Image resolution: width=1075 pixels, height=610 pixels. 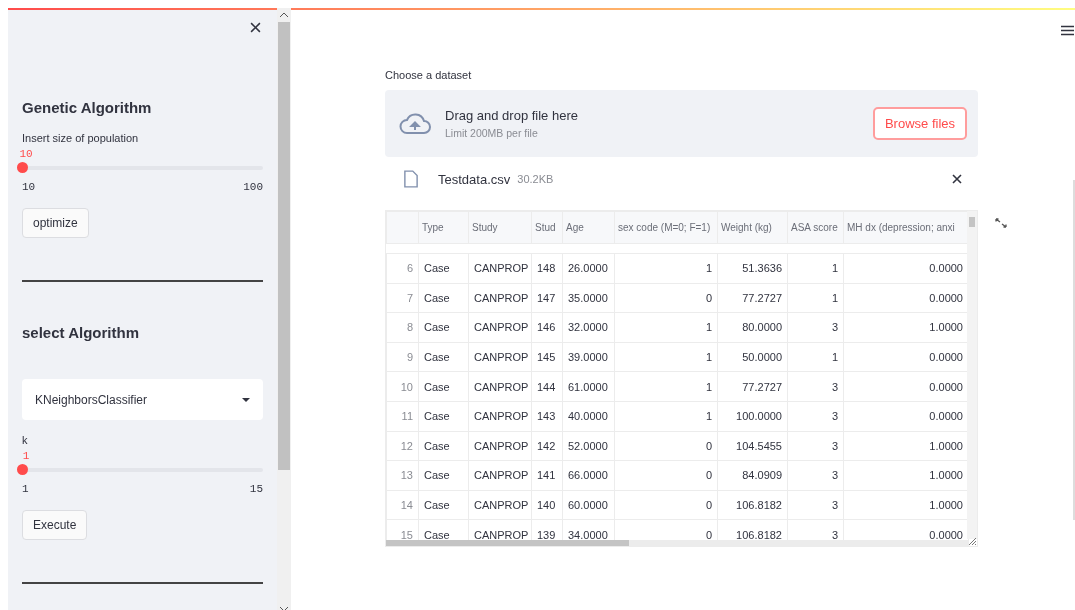 I want to click on menu-icon, so click(x=1067, y=30).